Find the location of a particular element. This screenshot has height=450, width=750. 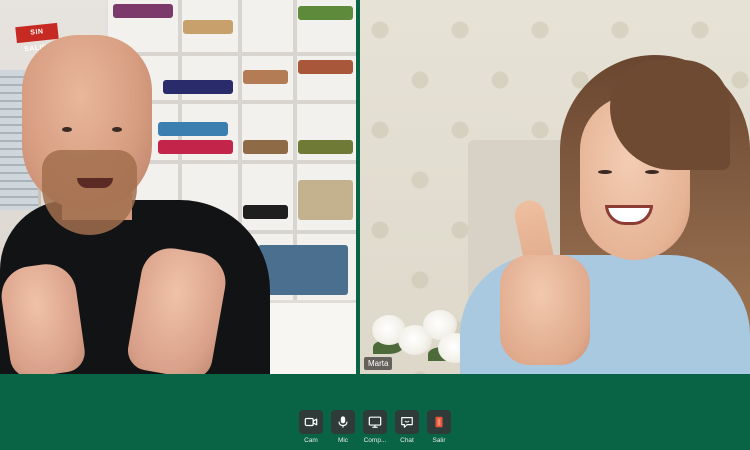

microphone-button: Mic is located at coordinates (343, 427).